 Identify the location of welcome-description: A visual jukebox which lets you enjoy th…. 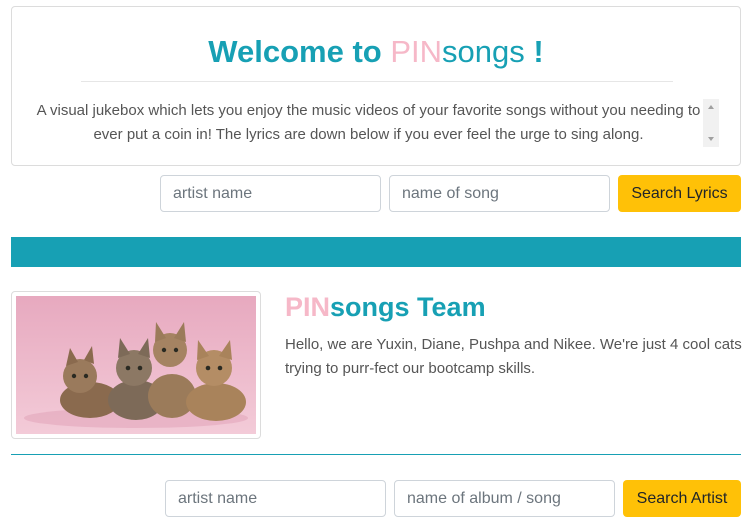
(368, 122).